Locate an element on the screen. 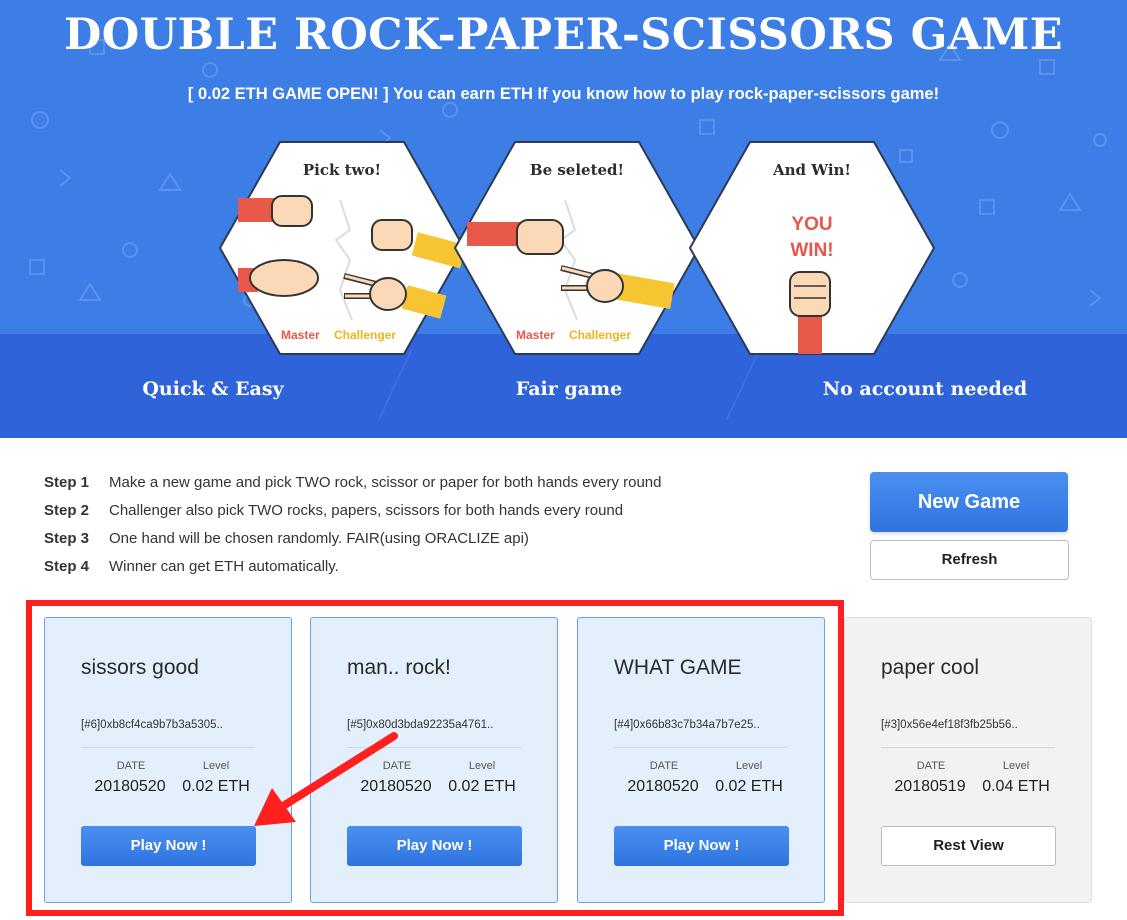 This screenshot has width=1127, height=920. step-label: Step 2 is located at coordinates (67, 510).